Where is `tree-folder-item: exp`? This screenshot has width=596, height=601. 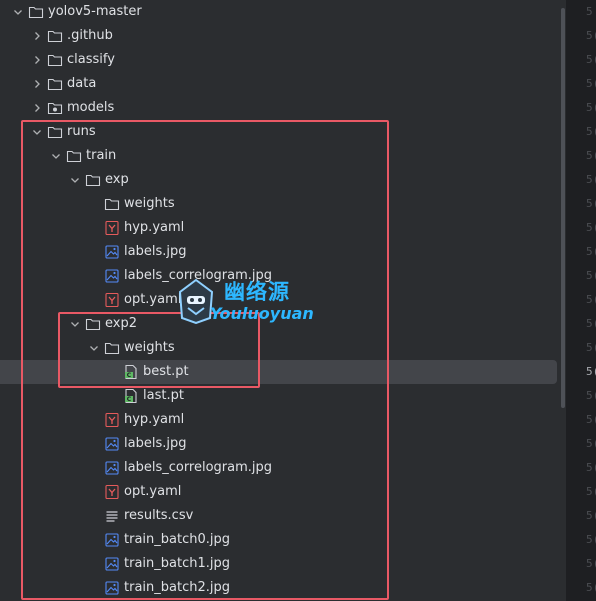
tree-folder-item: exp is located at coordinates (283, 180).